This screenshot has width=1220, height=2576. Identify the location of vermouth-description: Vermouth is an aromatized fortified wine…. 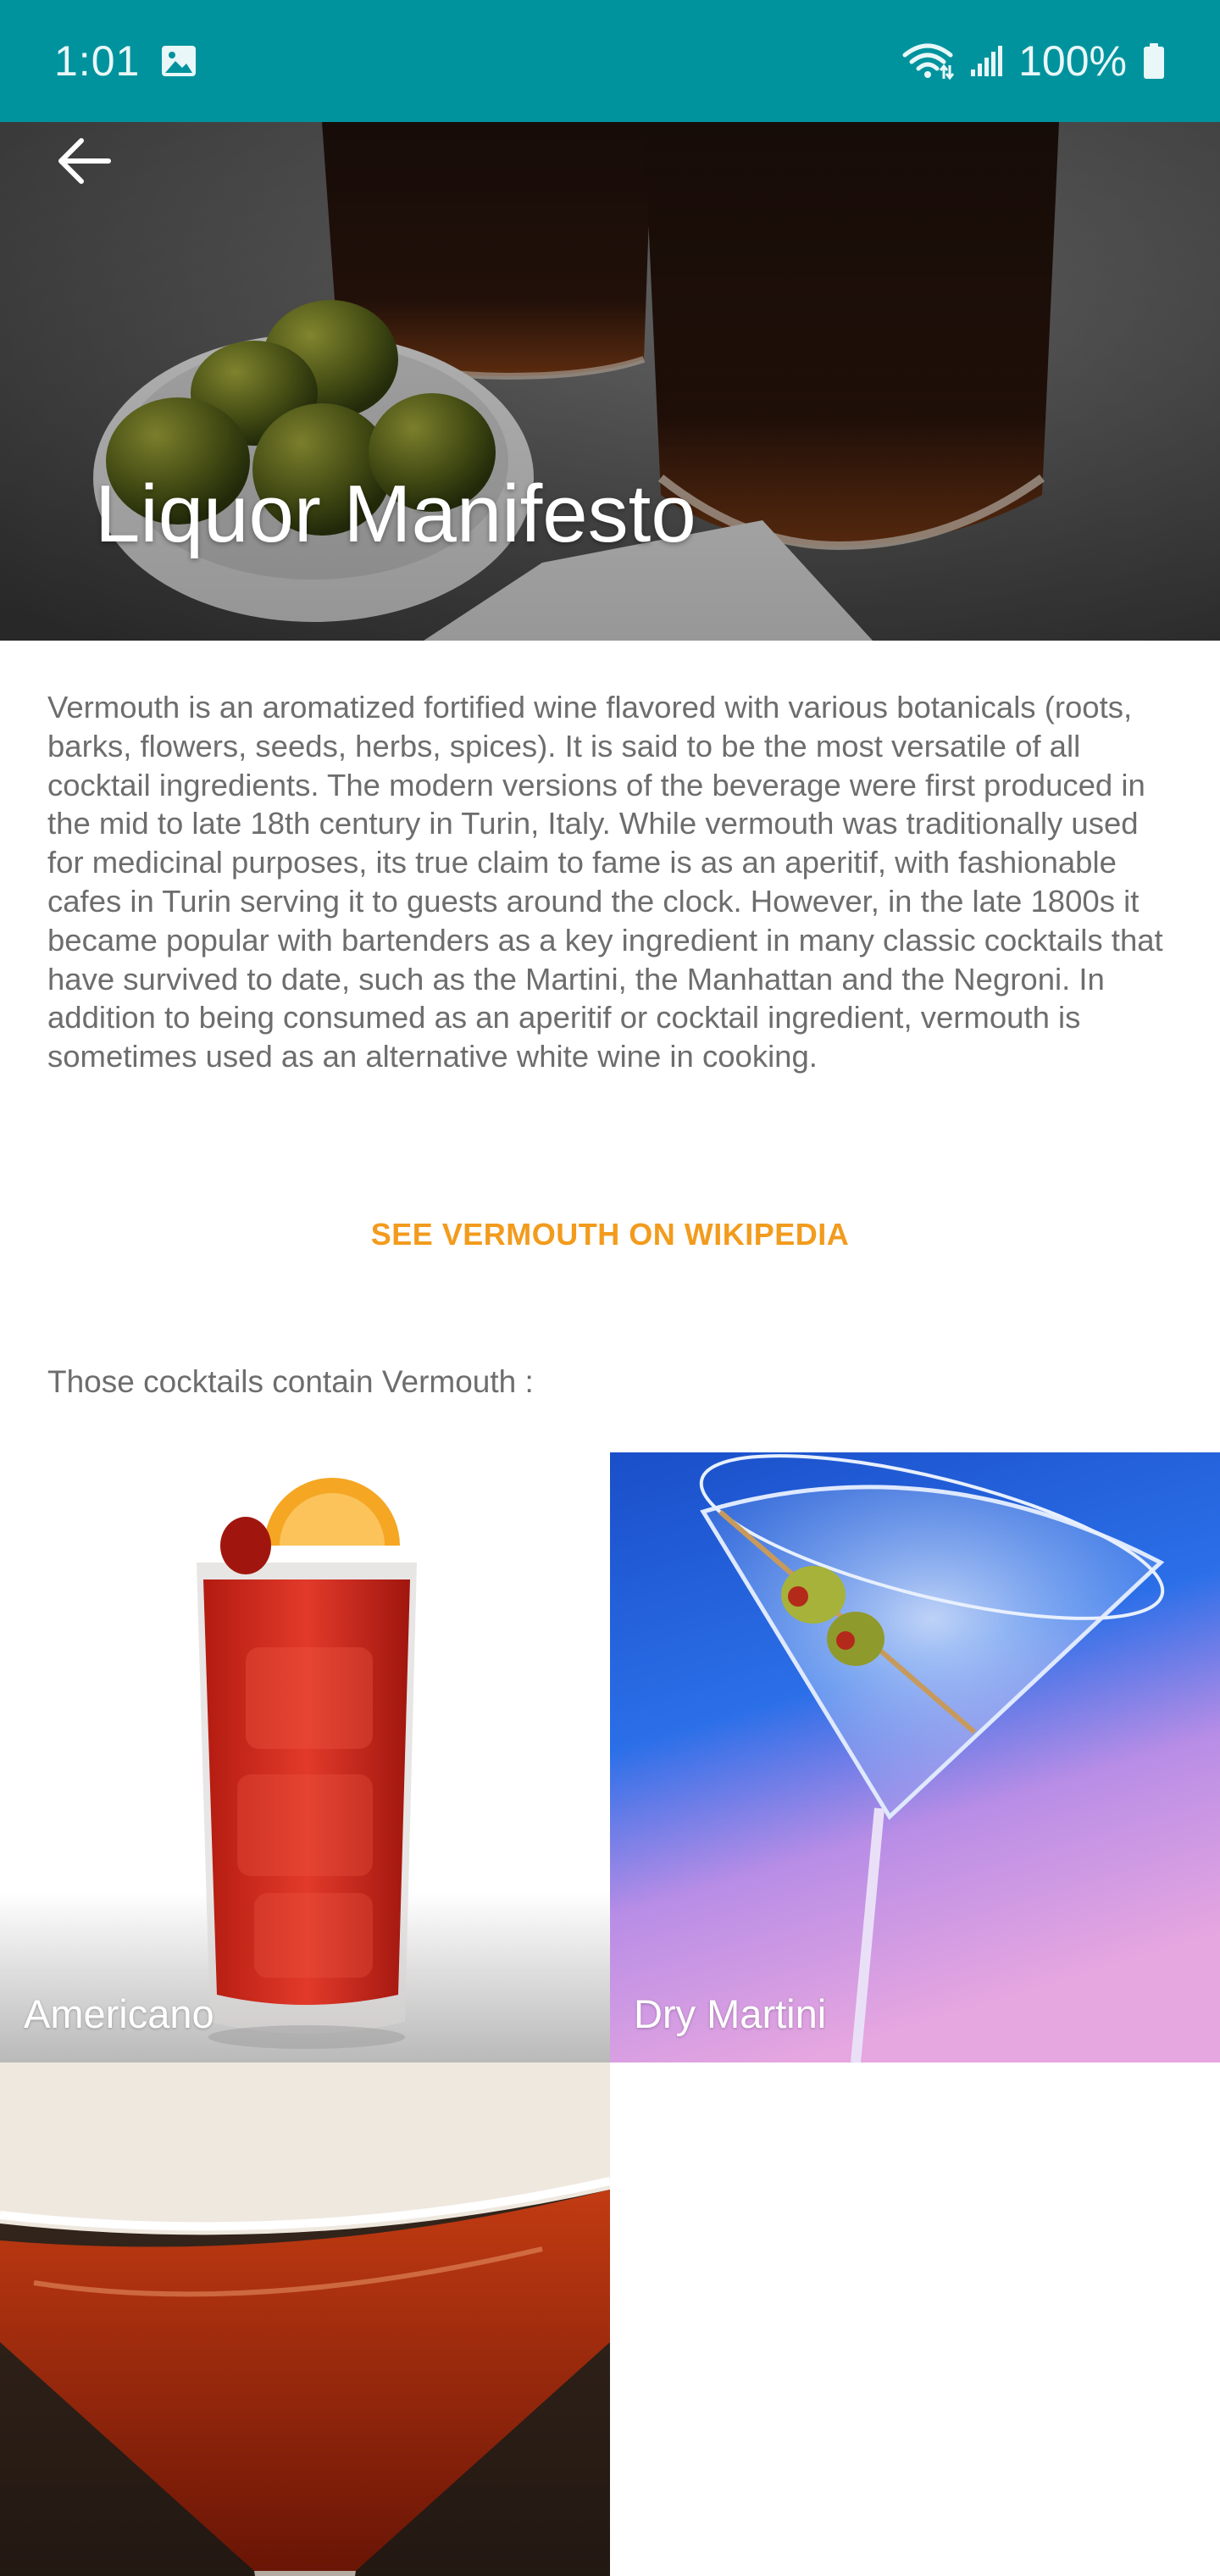
(605, 882).